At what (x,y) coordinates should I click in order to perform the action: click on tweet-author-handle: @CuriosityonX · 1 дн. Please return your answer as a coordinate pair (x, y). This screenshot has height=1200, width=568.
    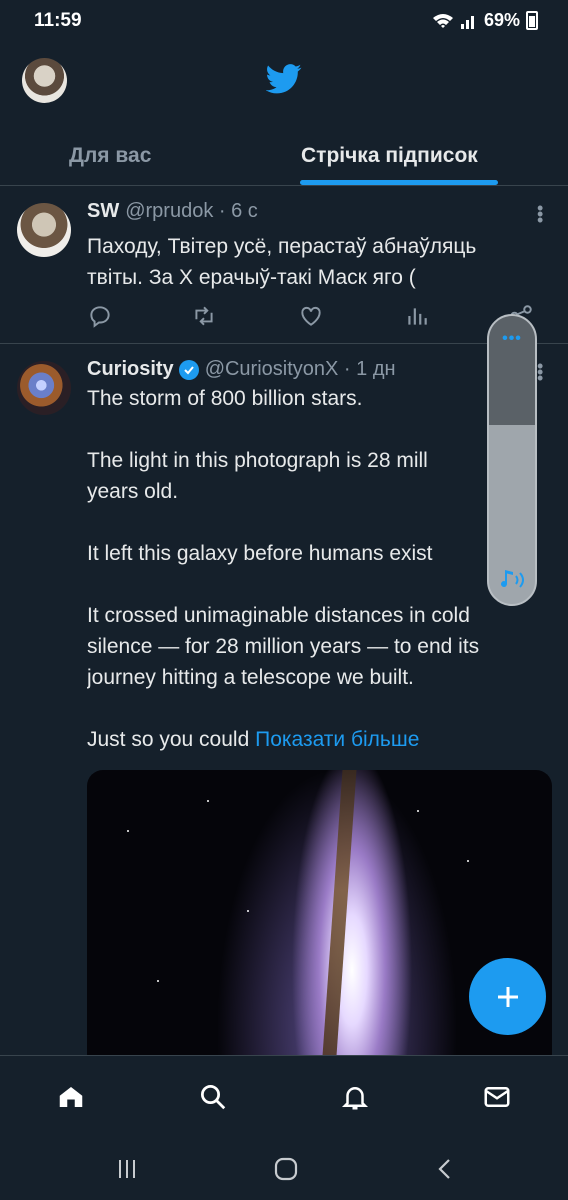
    Looking at the image, I should click on (300, 369).